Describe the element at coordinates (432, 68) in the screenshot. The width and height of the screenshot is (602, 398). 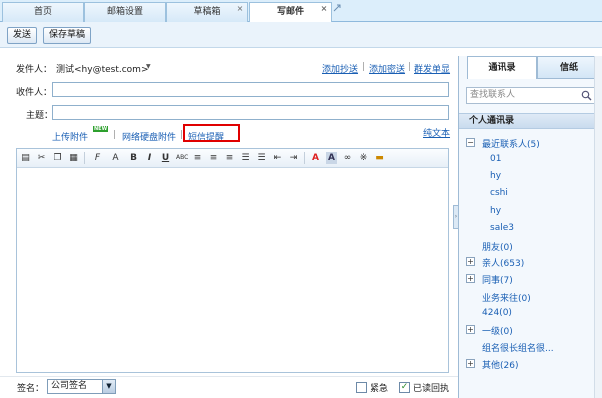
I see `group-send-link: 群发单显` at that location.